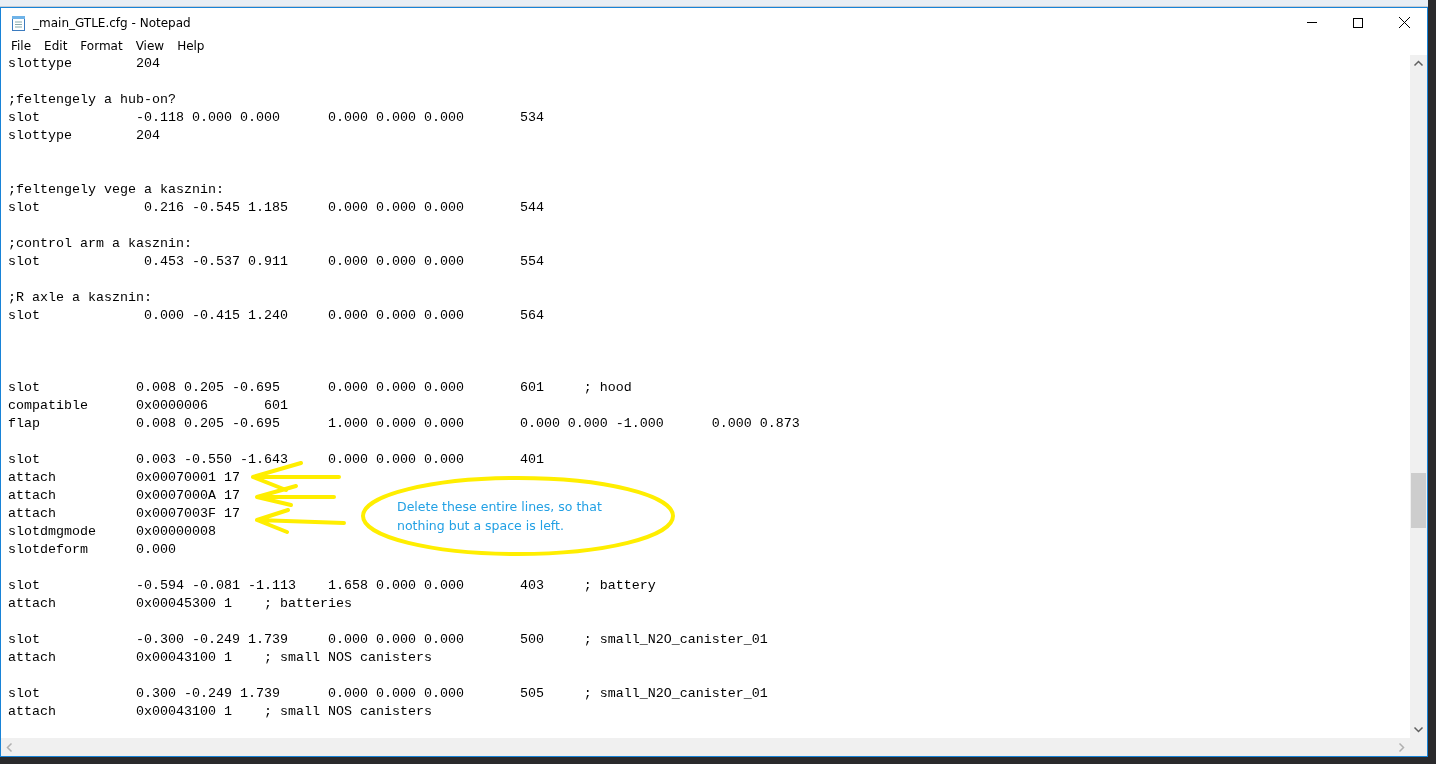 The width and height of the screenshot is (1436, 764). What do you see at coordinates (276, 208) in the screenshot?
I see `code-line: slot 0.216 -0.545 1.185 0.000 0.000 0.000 544` at bounding box center [276, 208].